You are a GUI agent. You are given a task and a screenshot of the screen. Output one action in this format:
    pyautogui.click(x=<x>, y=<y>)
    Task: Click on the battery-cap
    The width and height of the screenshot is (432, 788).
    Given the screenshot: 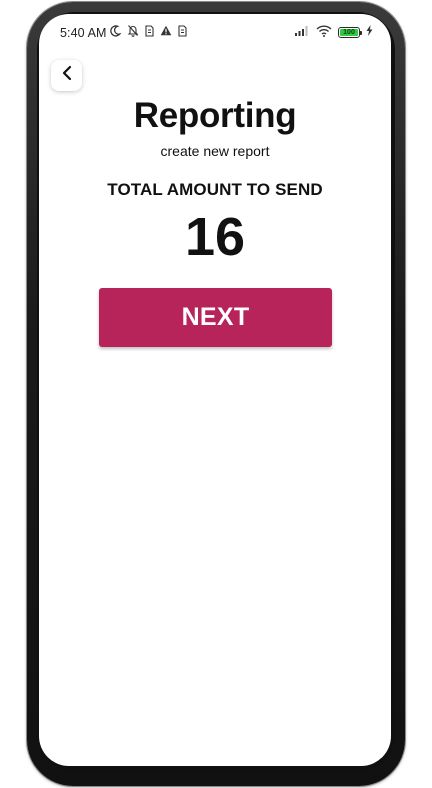 What is the action you would take?
    pyautogui.click(x=361, y=32)
    